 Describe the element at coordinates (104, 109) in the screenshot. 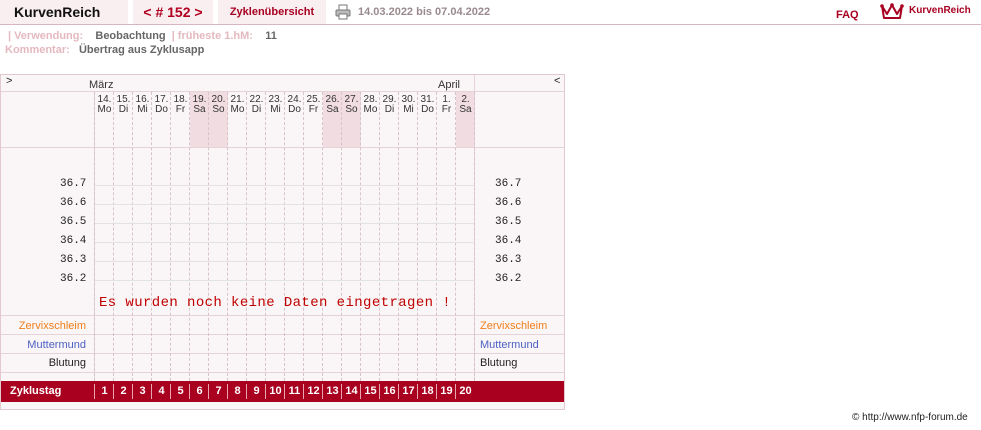

I see `weekday: Mo` at that location.